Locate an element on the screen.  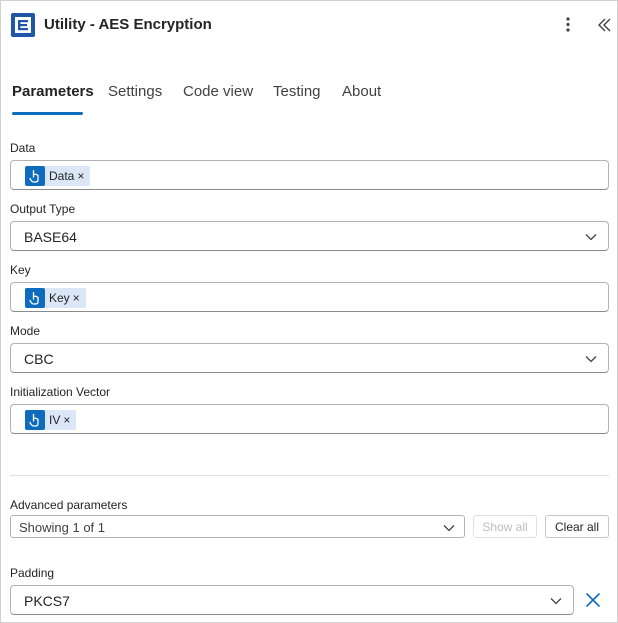
key-token: Key × is located at coordinates (55, 298).